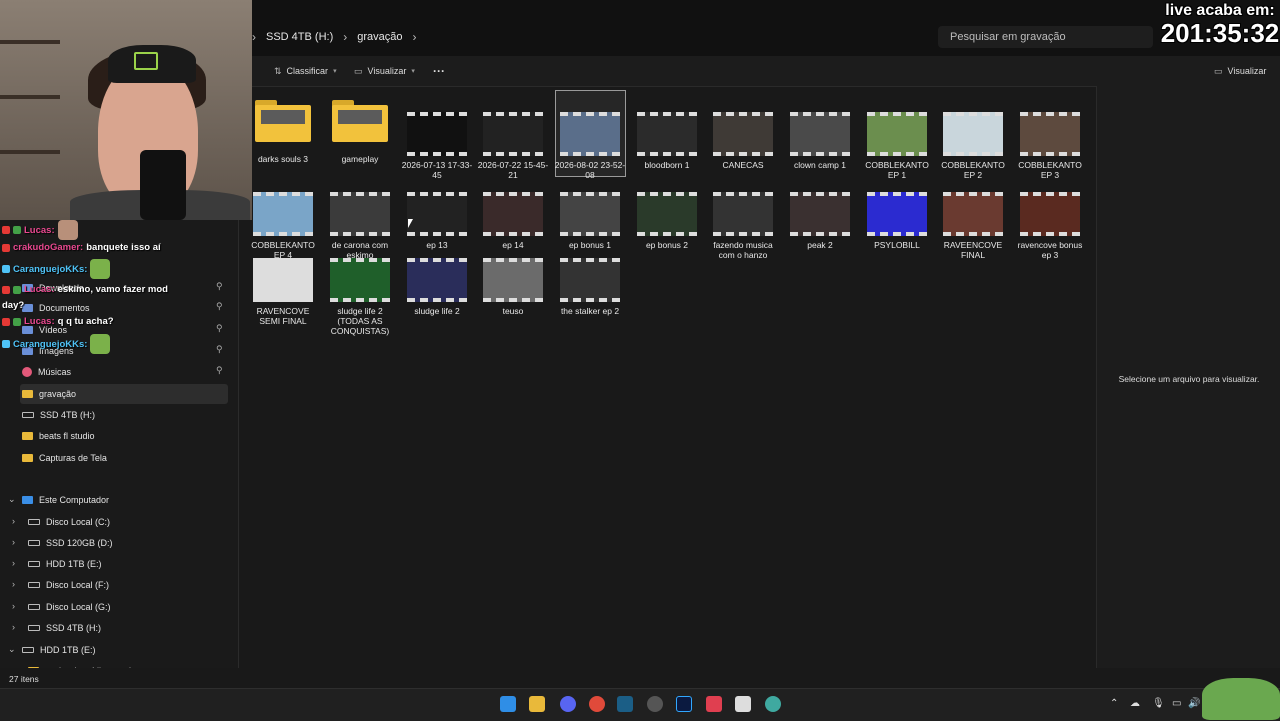 The width and height of the screenshot is (1280, 721). Describe the element at coordinates (1176, 703) in the screenshot. I see `network-icon: ▭` at that location.